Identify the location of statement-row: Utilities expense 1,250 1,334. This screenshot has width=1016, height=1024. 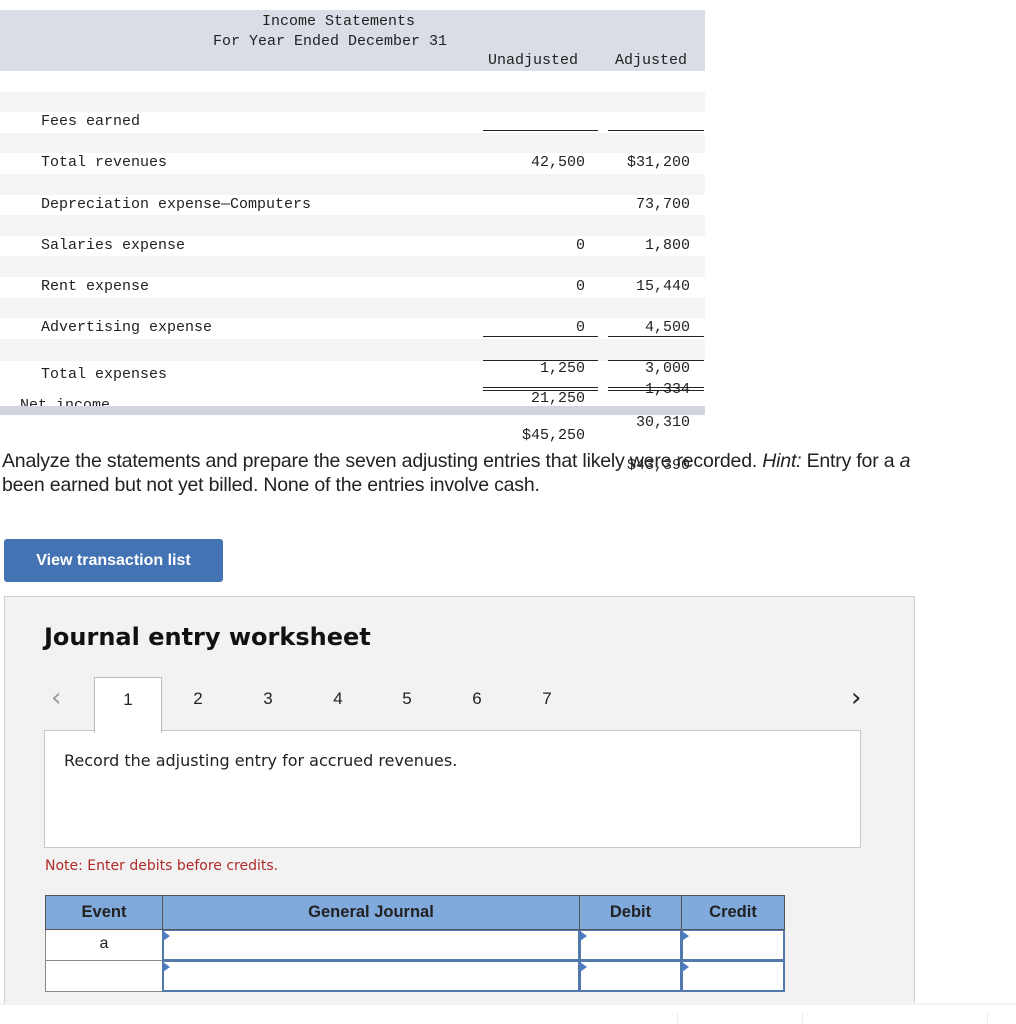
(352, 358).